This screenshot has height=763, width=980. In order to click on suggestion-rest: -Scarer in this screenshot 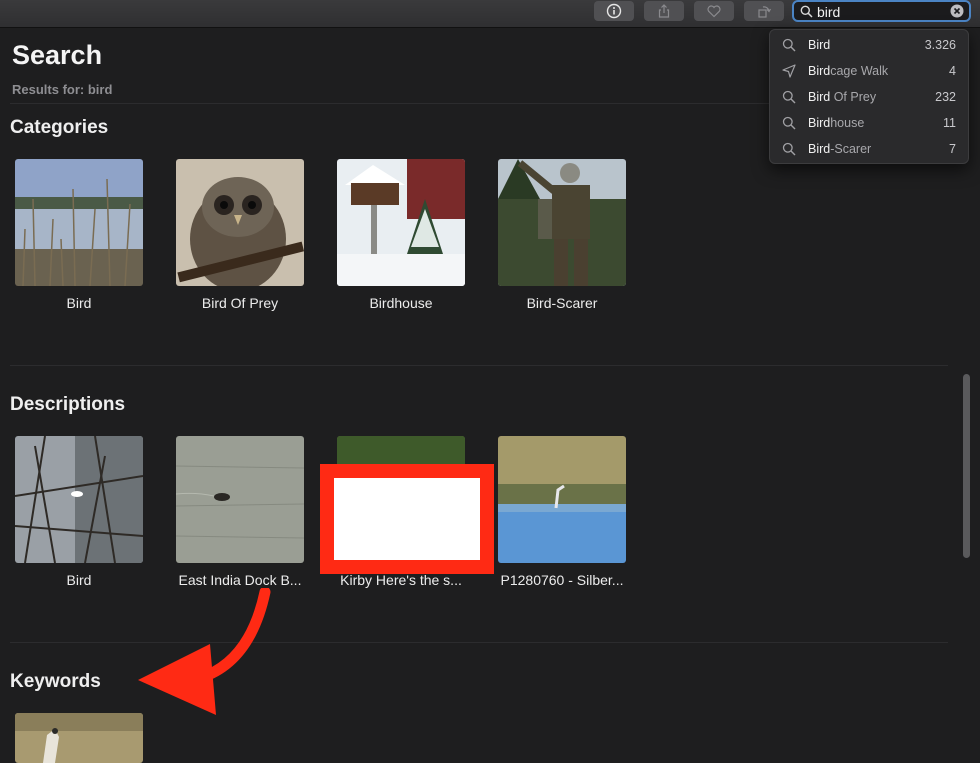, I will do `click(851, 149)`.